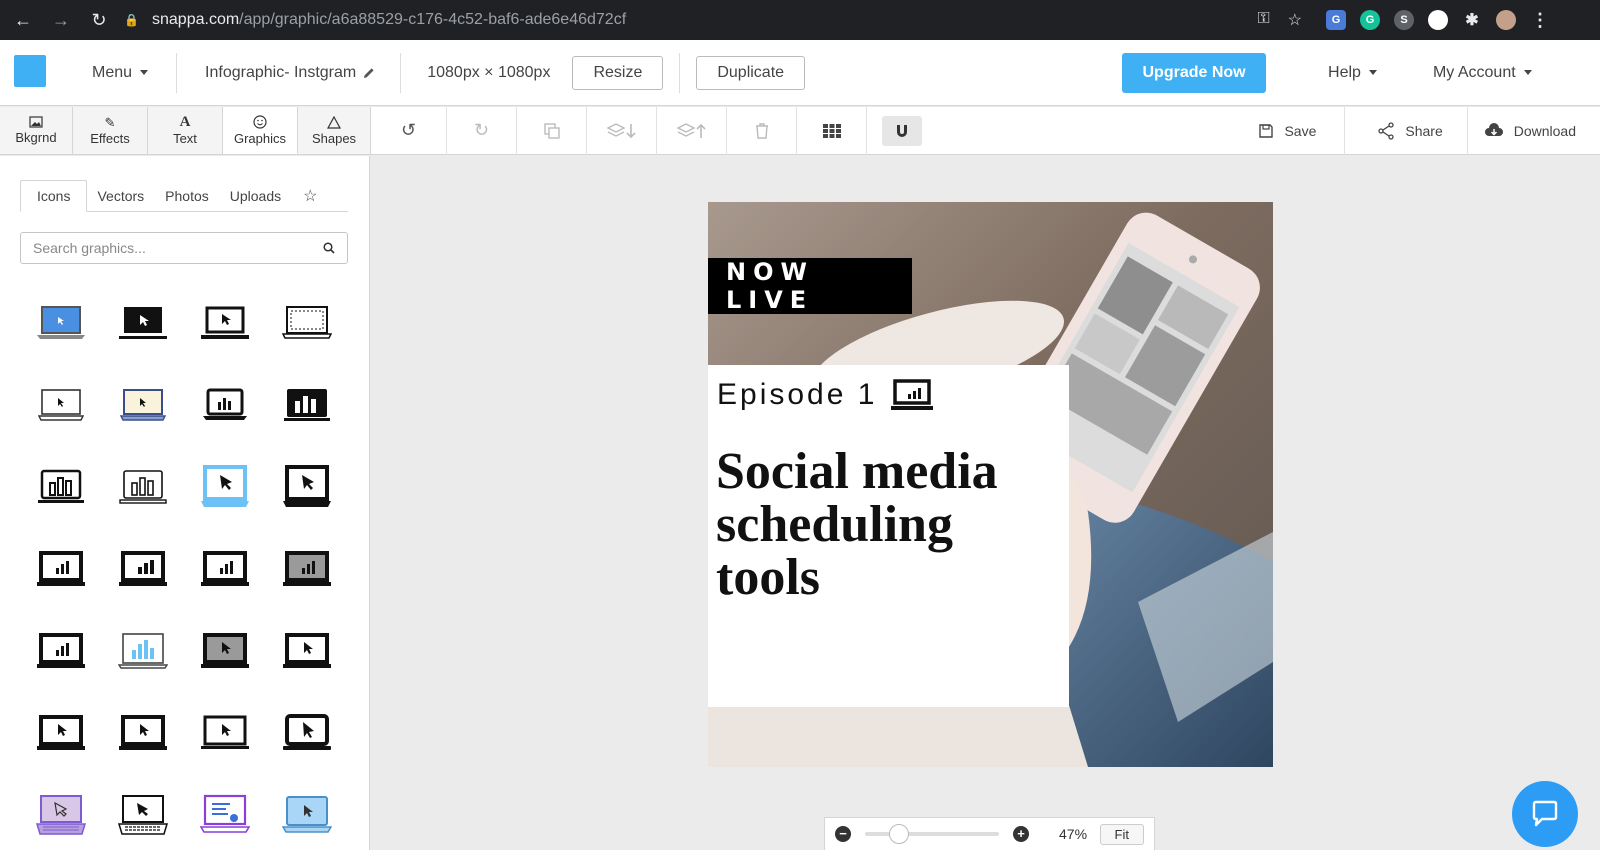  Describe the element at coordinates (1336, 20) in the screenshot. I see `translate-extension-icon: G` at that location.